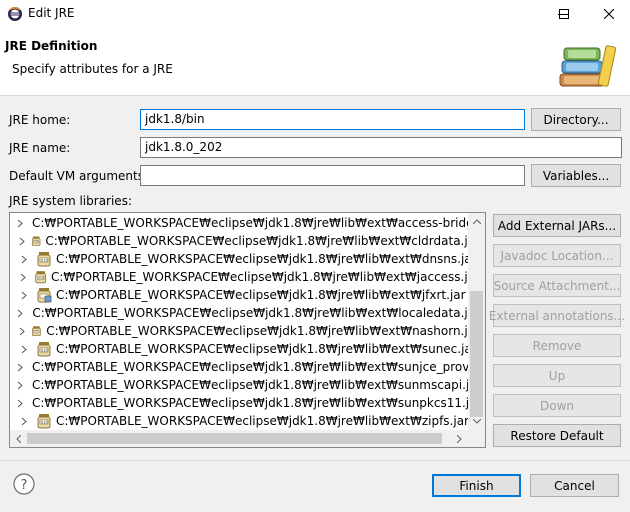  What do you see at coordinates (476, 485) in the screenshot?
I see `finish-button: Finish` at bounding box center [476, 485].